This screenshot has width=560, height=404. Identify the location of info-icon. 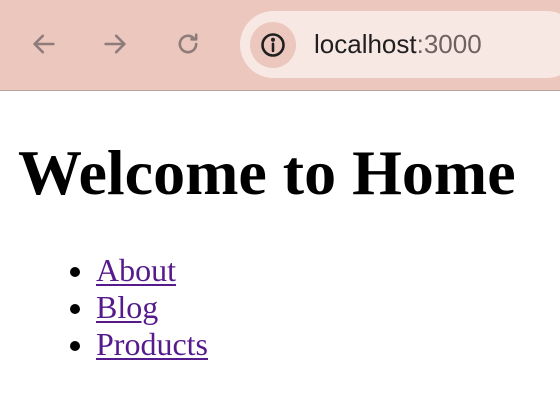
(273, 45).